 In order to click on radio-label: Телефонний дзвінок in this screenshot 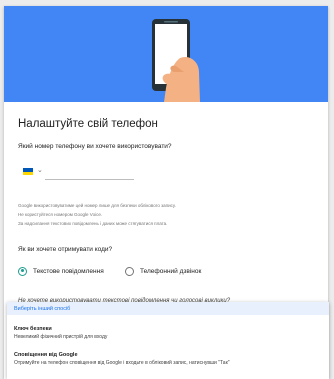, I will do `click(171, 271)`.